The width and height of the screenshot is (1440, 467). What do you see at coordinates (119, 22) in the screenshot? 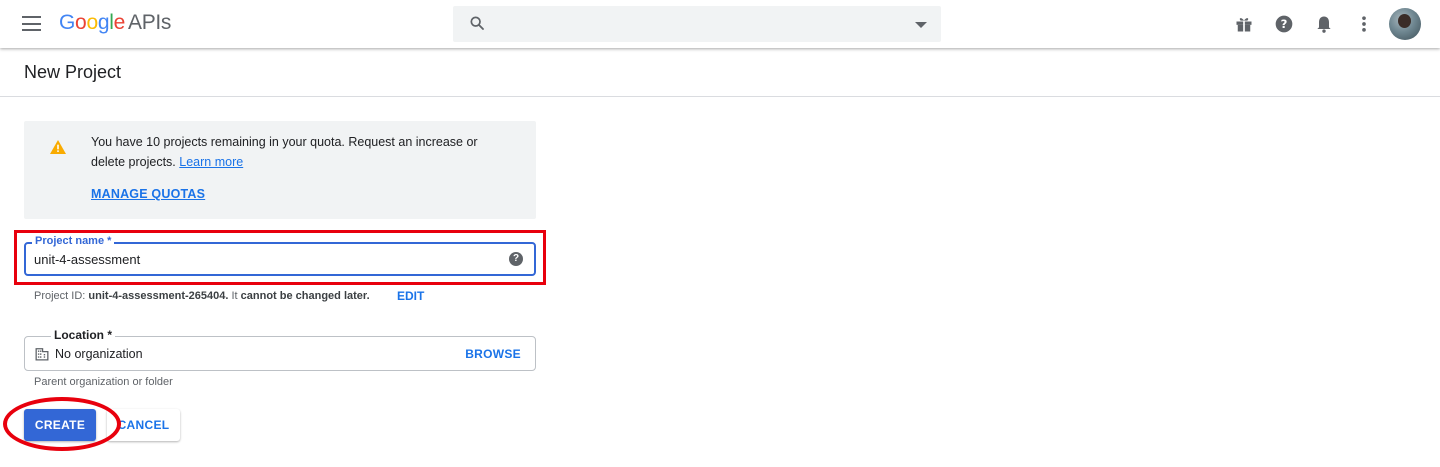
I see `logo-letter: e` at bounding box center [119, 22].